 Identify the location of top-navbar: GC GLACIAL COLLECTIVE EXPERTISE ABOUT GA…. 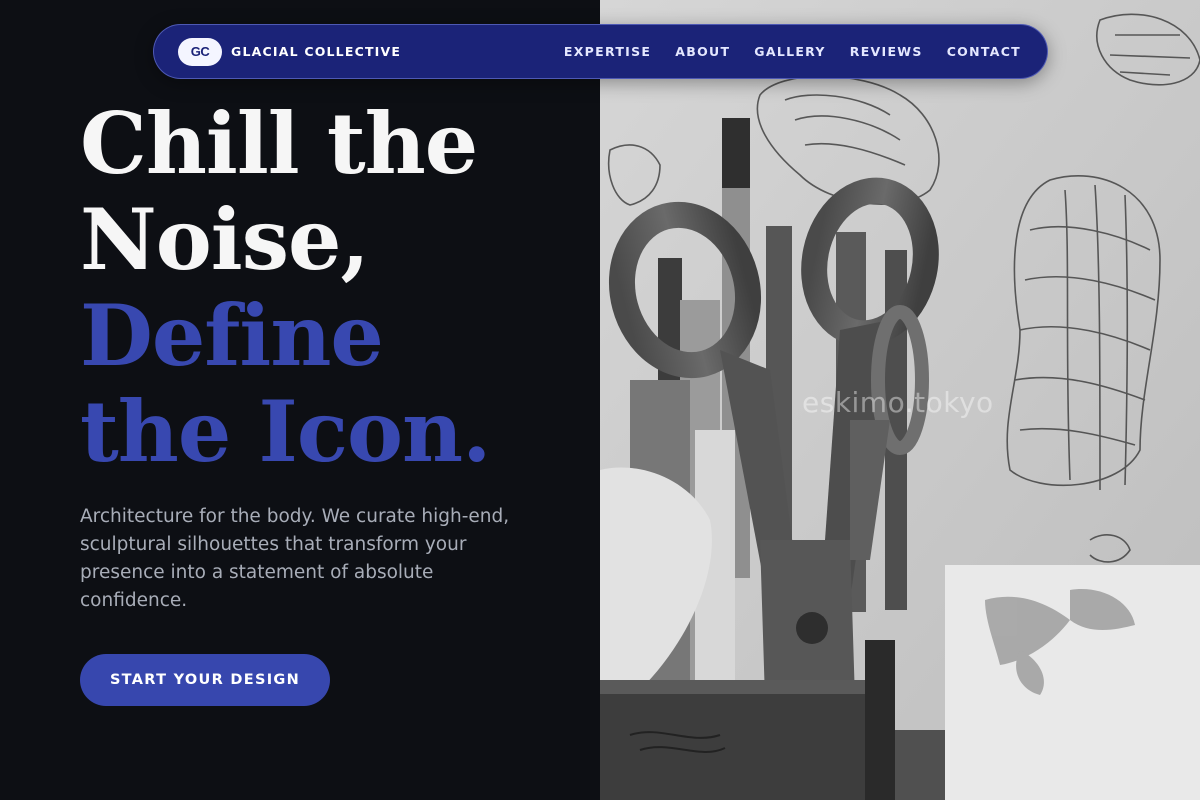
(600, 51).